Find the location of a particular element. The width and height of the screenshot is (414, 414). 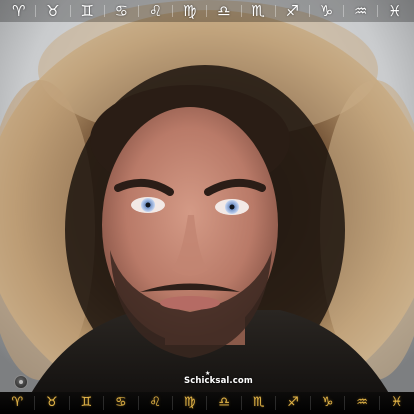

pisces-icon: ♓︎ is located at coordinates (395, 11).